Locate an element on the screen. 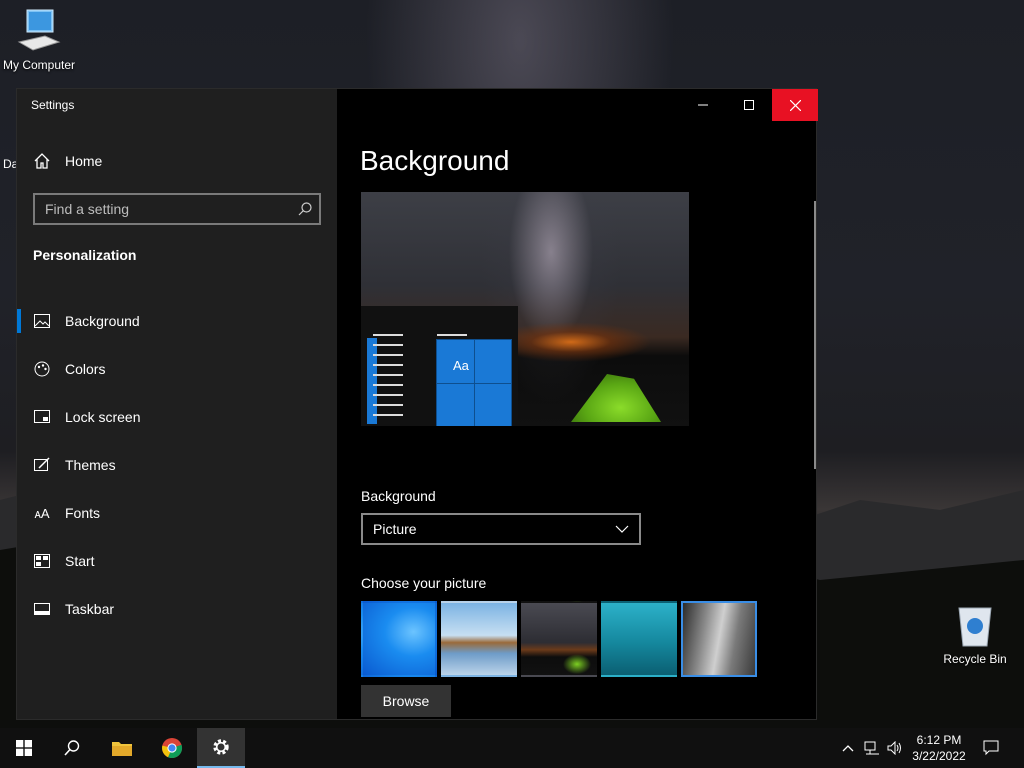 The width and height of the screenshot is (1024, 768). choose-picture-label: Choose your picture is located at coordinates (424, 583).